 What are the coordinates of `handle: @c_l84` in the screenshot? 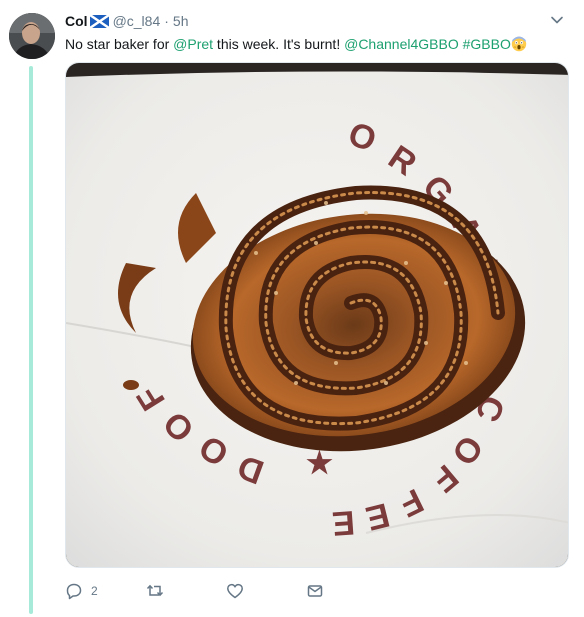 It's located at (137, 21).